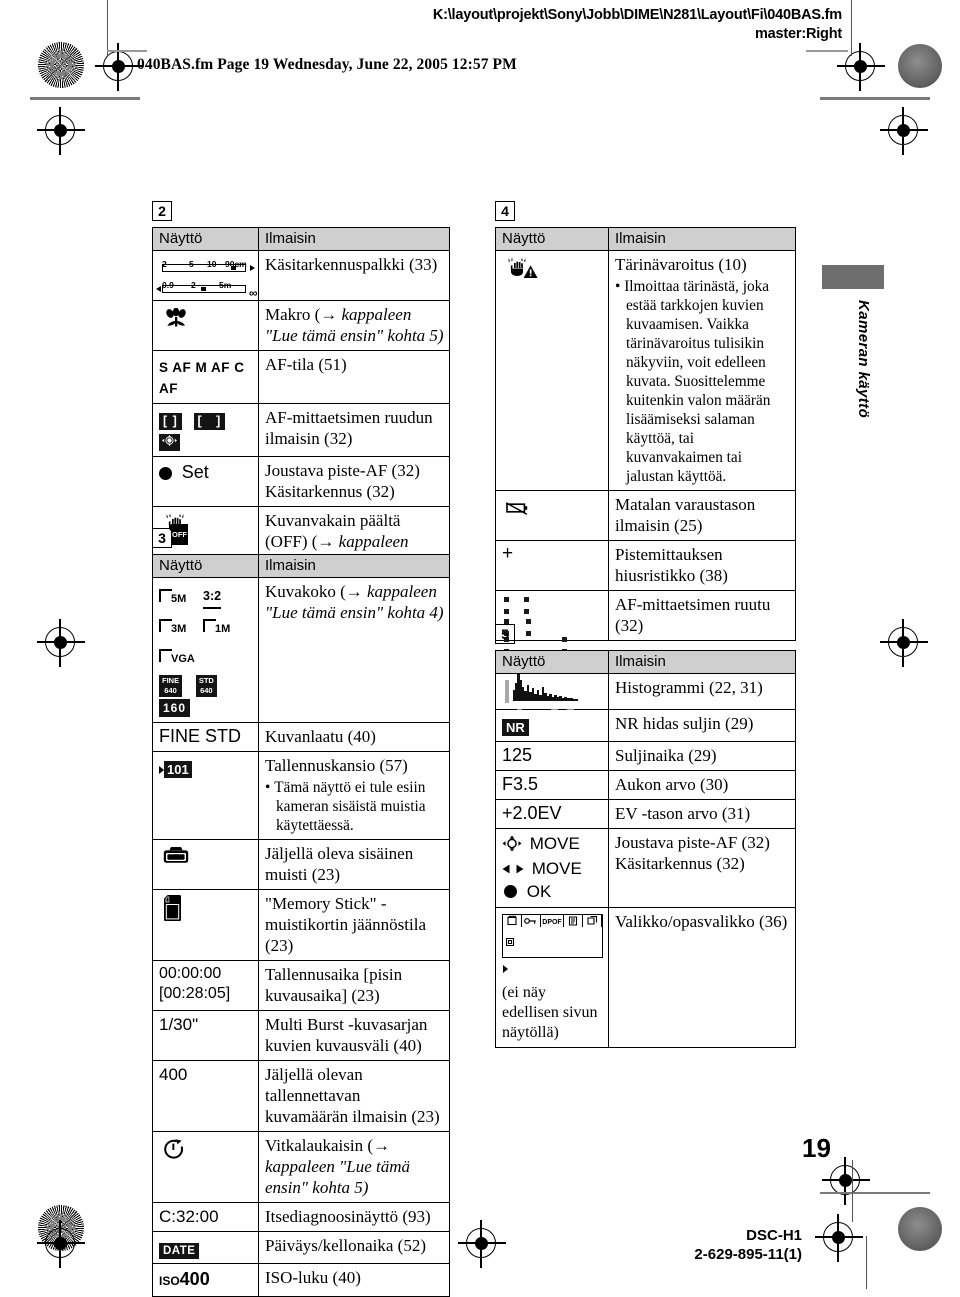  I want to click on display-cell-folder: 101, so click(205, 795).